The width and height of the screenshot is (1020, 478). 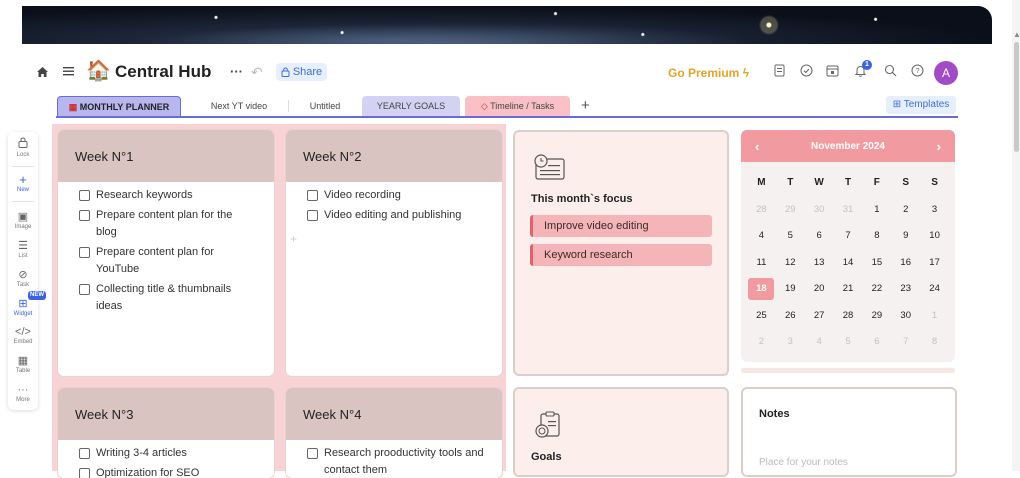 What do you see at coordinates (236, 72) in the screenshot?
I see `more-options-icon: ···` at bounding box center [236, 72].